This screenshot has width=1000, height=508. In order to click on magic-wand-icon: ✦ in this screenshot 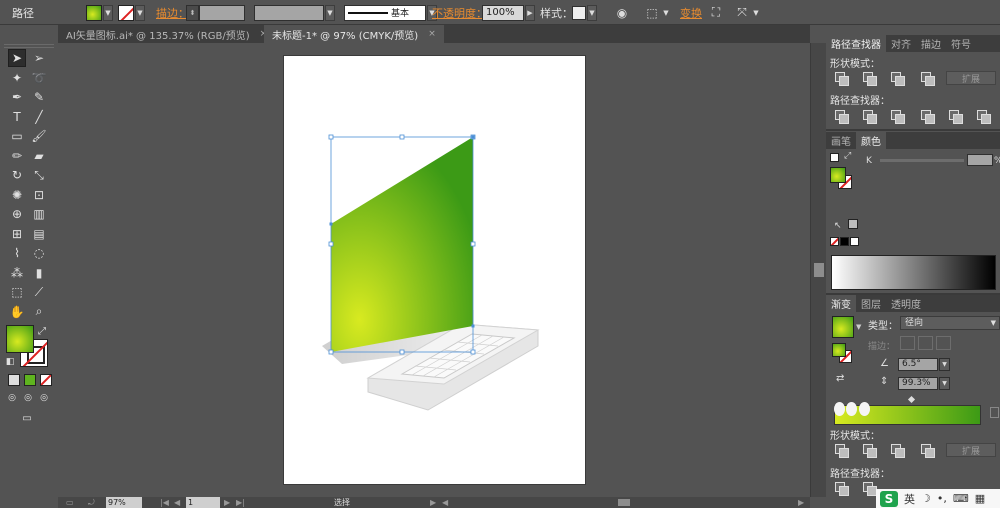, I will do `click(17, 78)`.